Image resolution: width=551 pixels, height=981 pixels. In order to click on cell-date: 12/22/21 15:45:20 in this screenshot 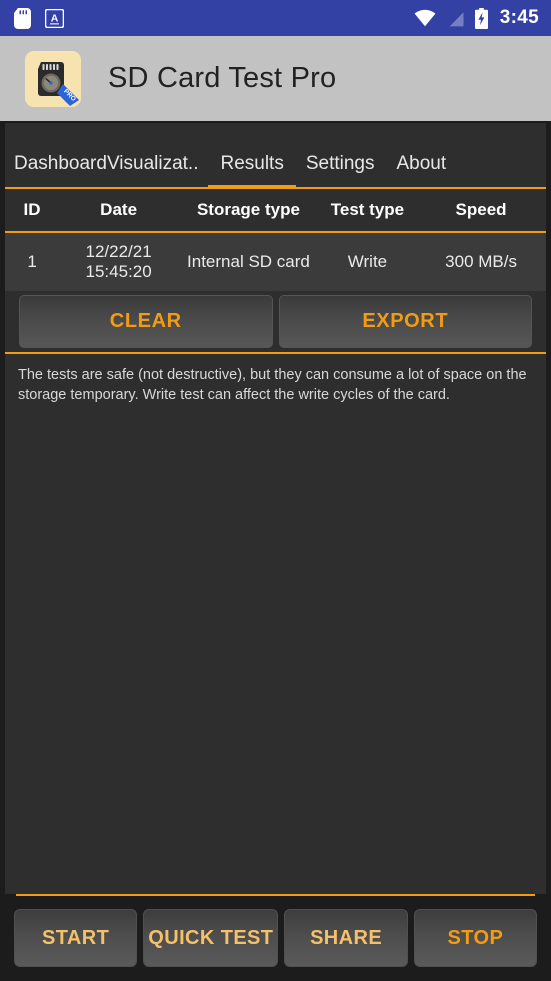, I will do `click(119, 261)`.